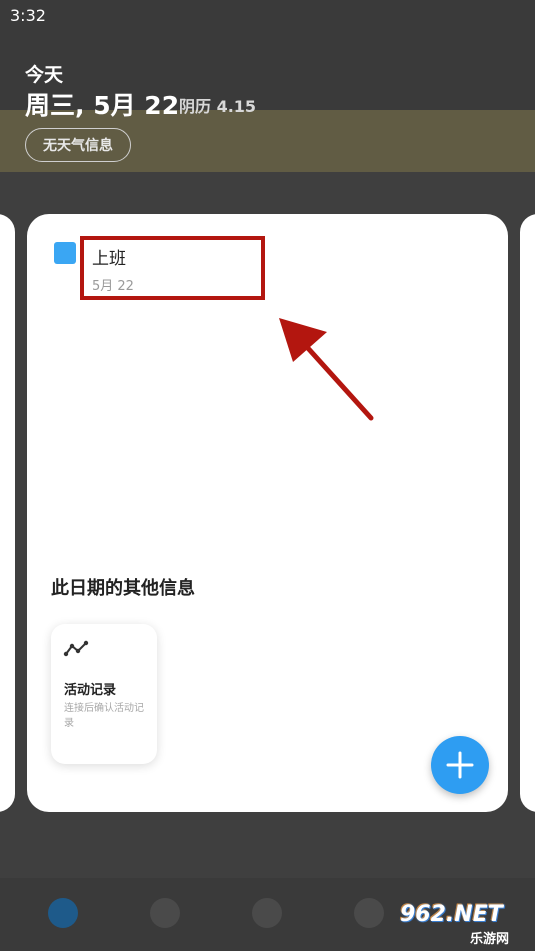 This screenshot has width=535, height=951. Describe the element at coordinates (490, 939) in the screenshot. I see `watermark-subtitle: 乐游网` at that location.